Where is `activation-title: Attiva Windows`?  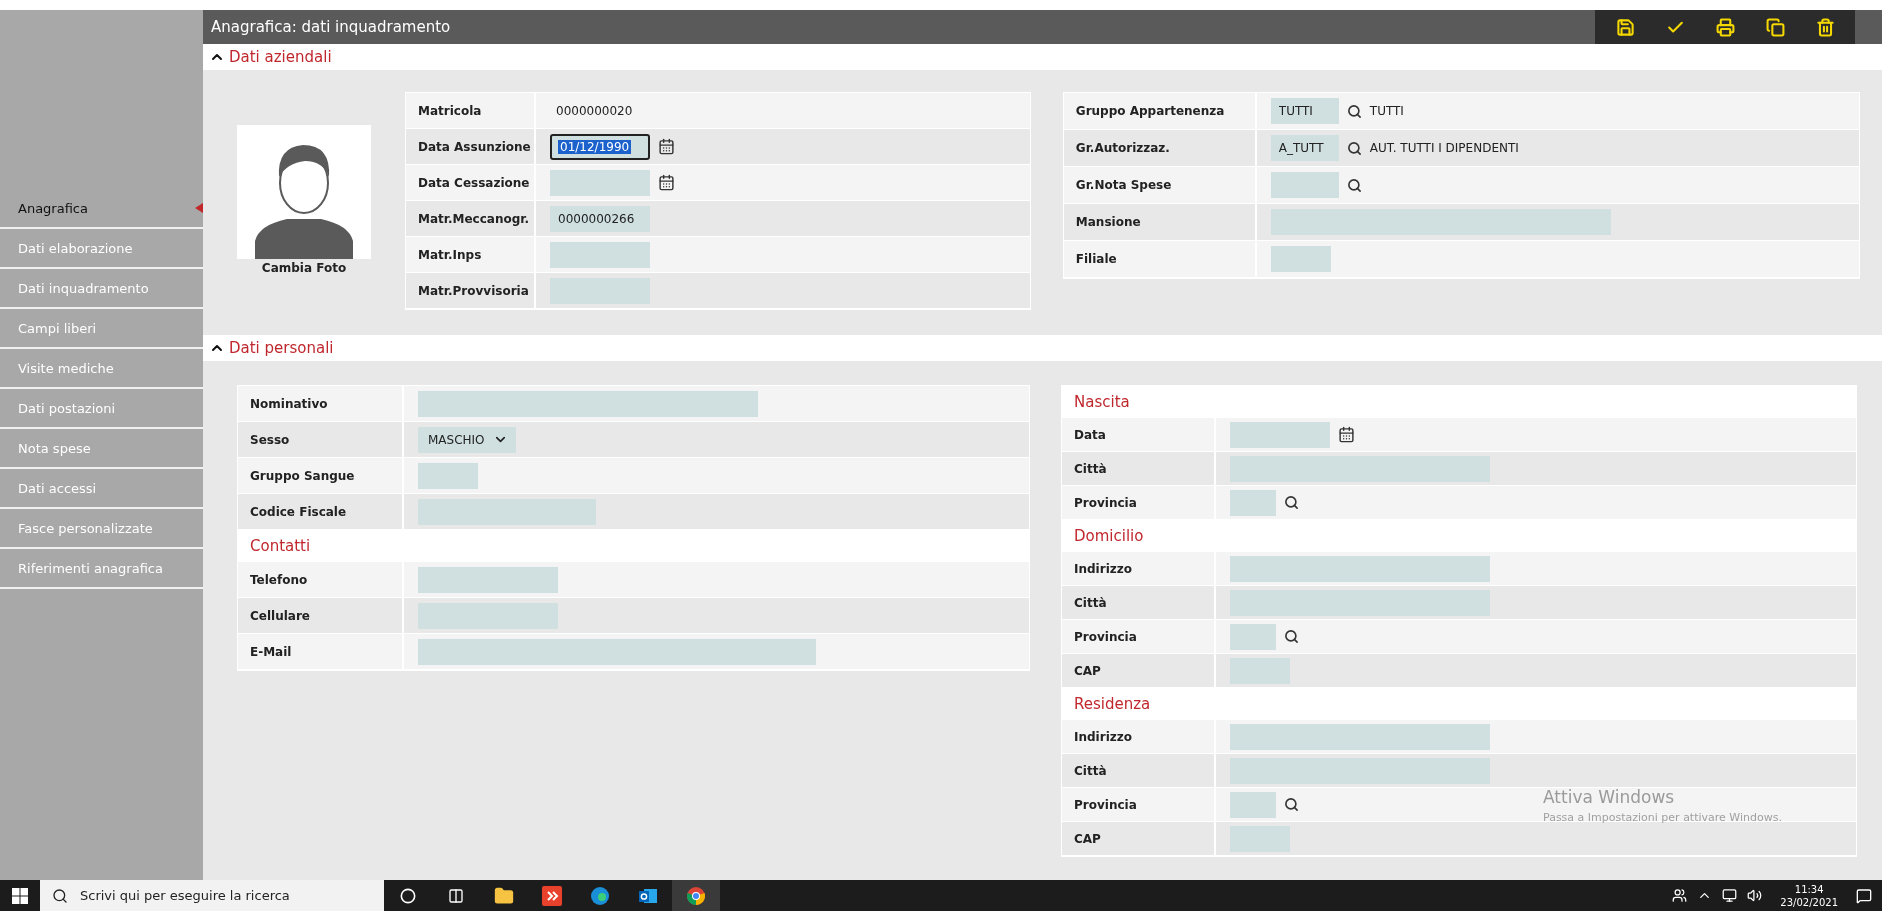 activation-title: Attiva Windows is located at coordinates (1609, 797).